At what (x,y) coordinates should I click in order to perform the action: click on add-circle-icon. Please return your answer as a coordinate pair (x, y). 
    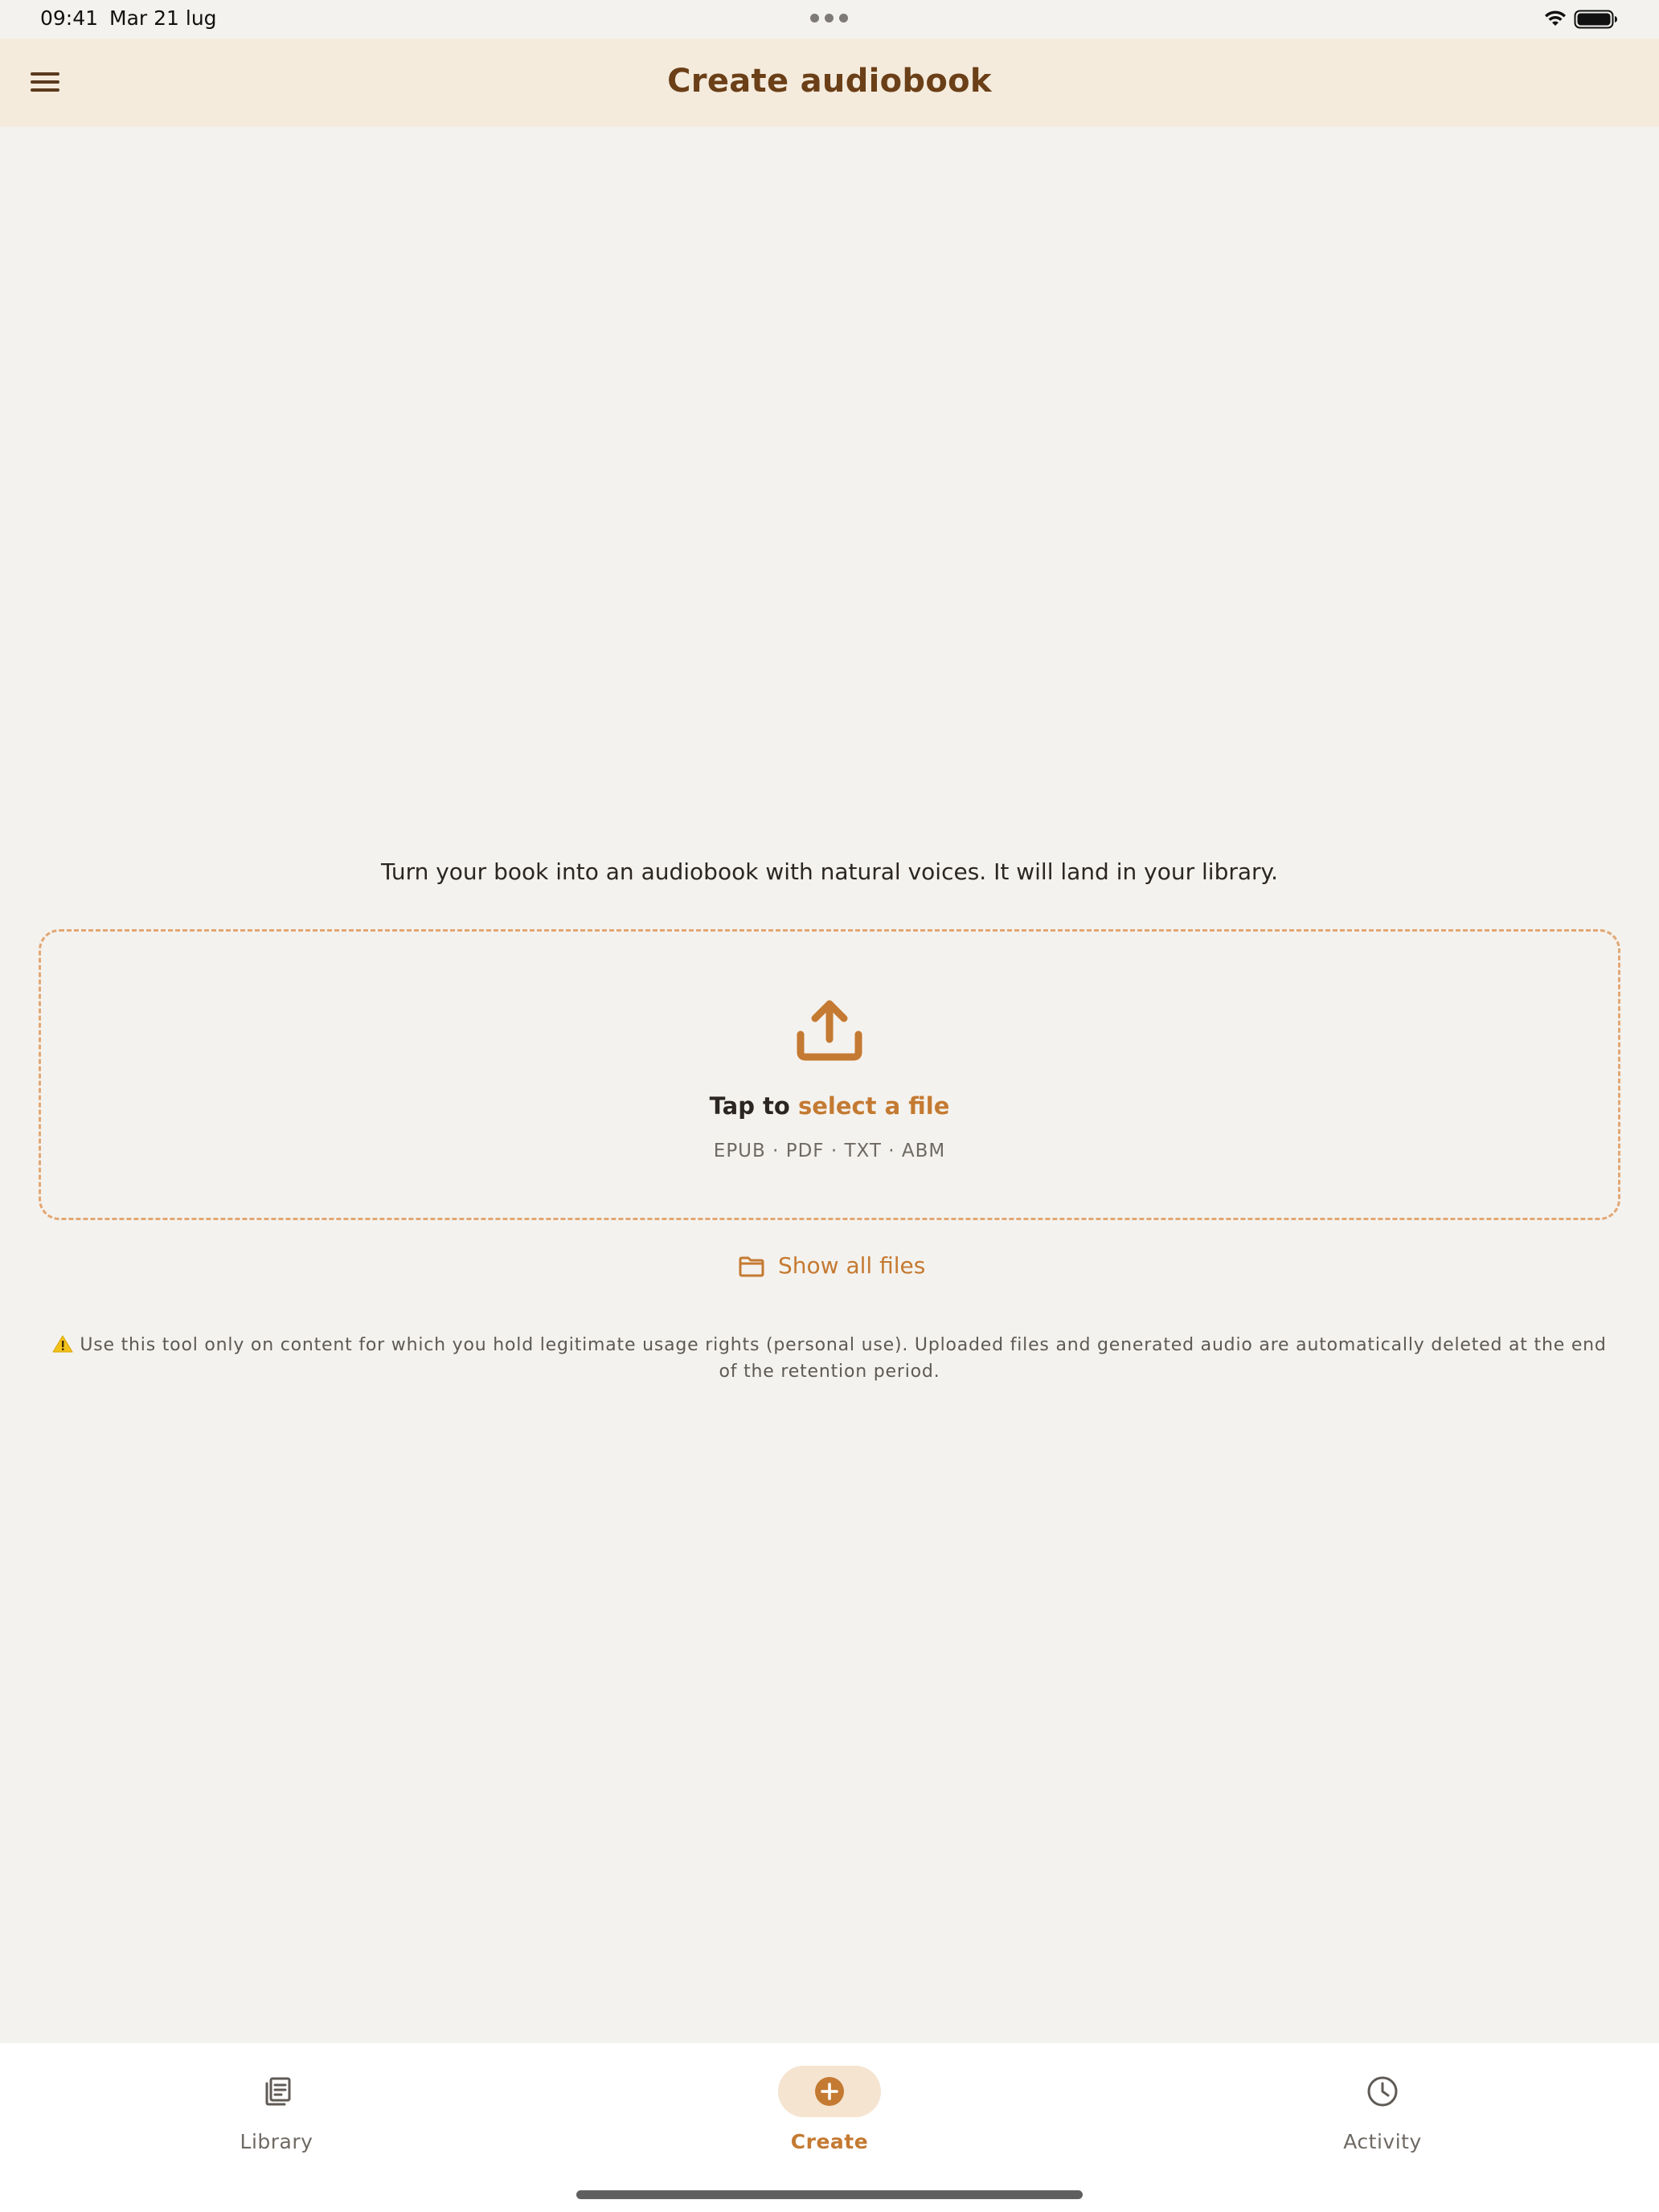
    Looking at the image, I should click on (829, 2091).